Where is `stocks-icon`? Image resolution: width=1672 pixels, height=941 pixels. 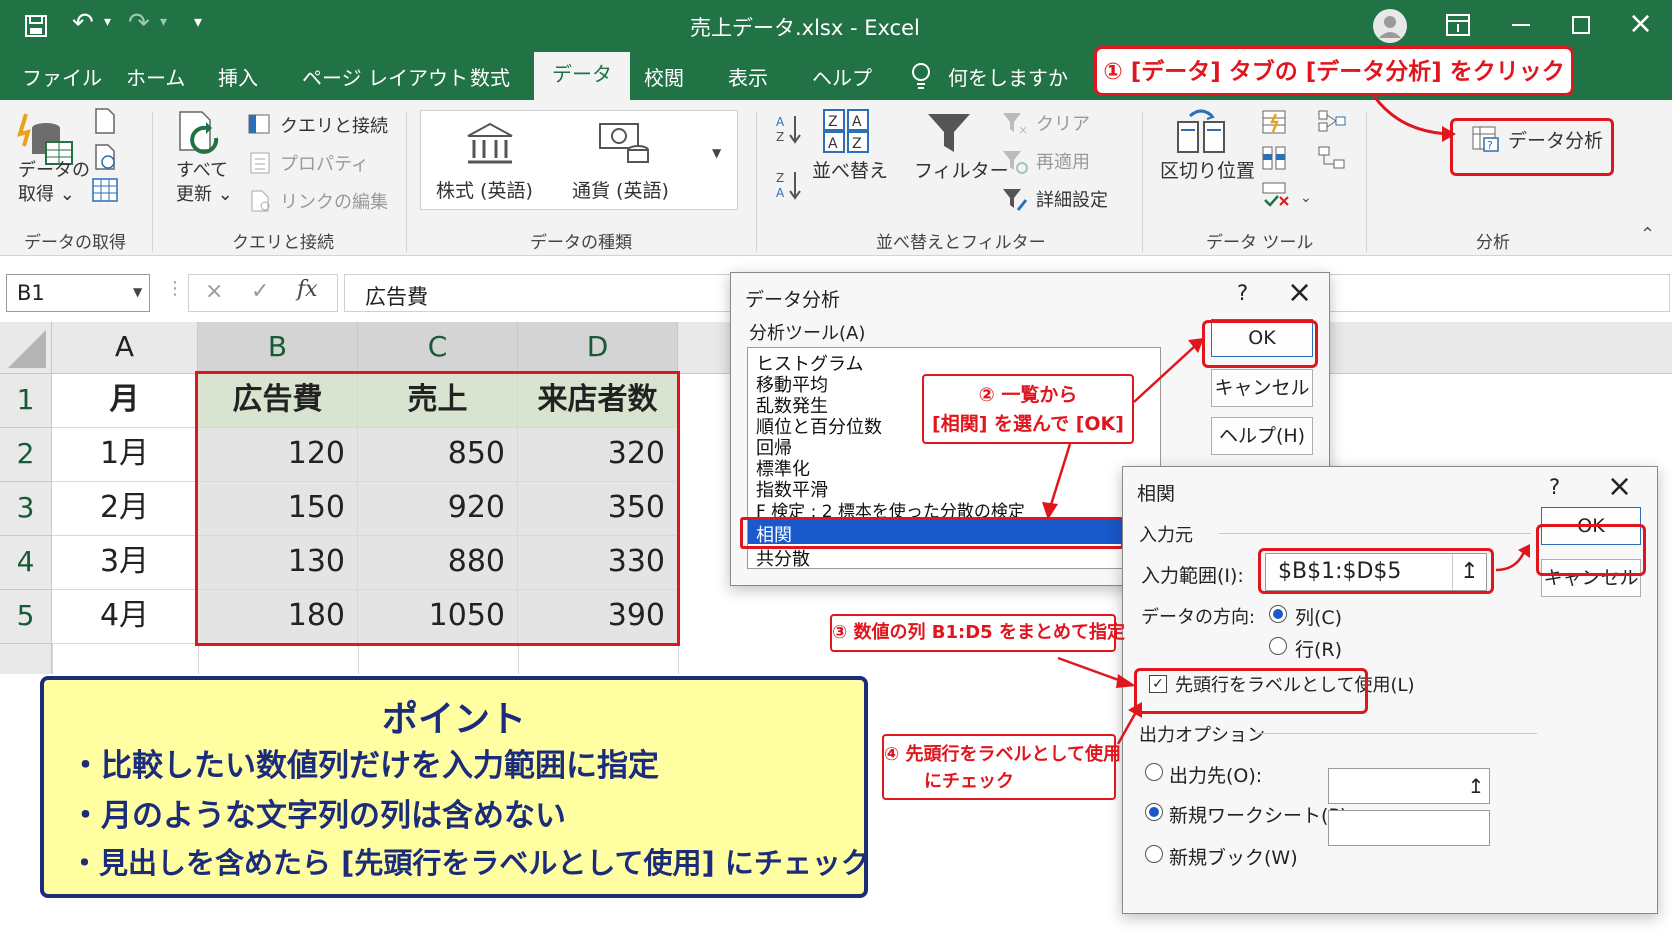
stocks-icon is located at coordinates (490, 144).